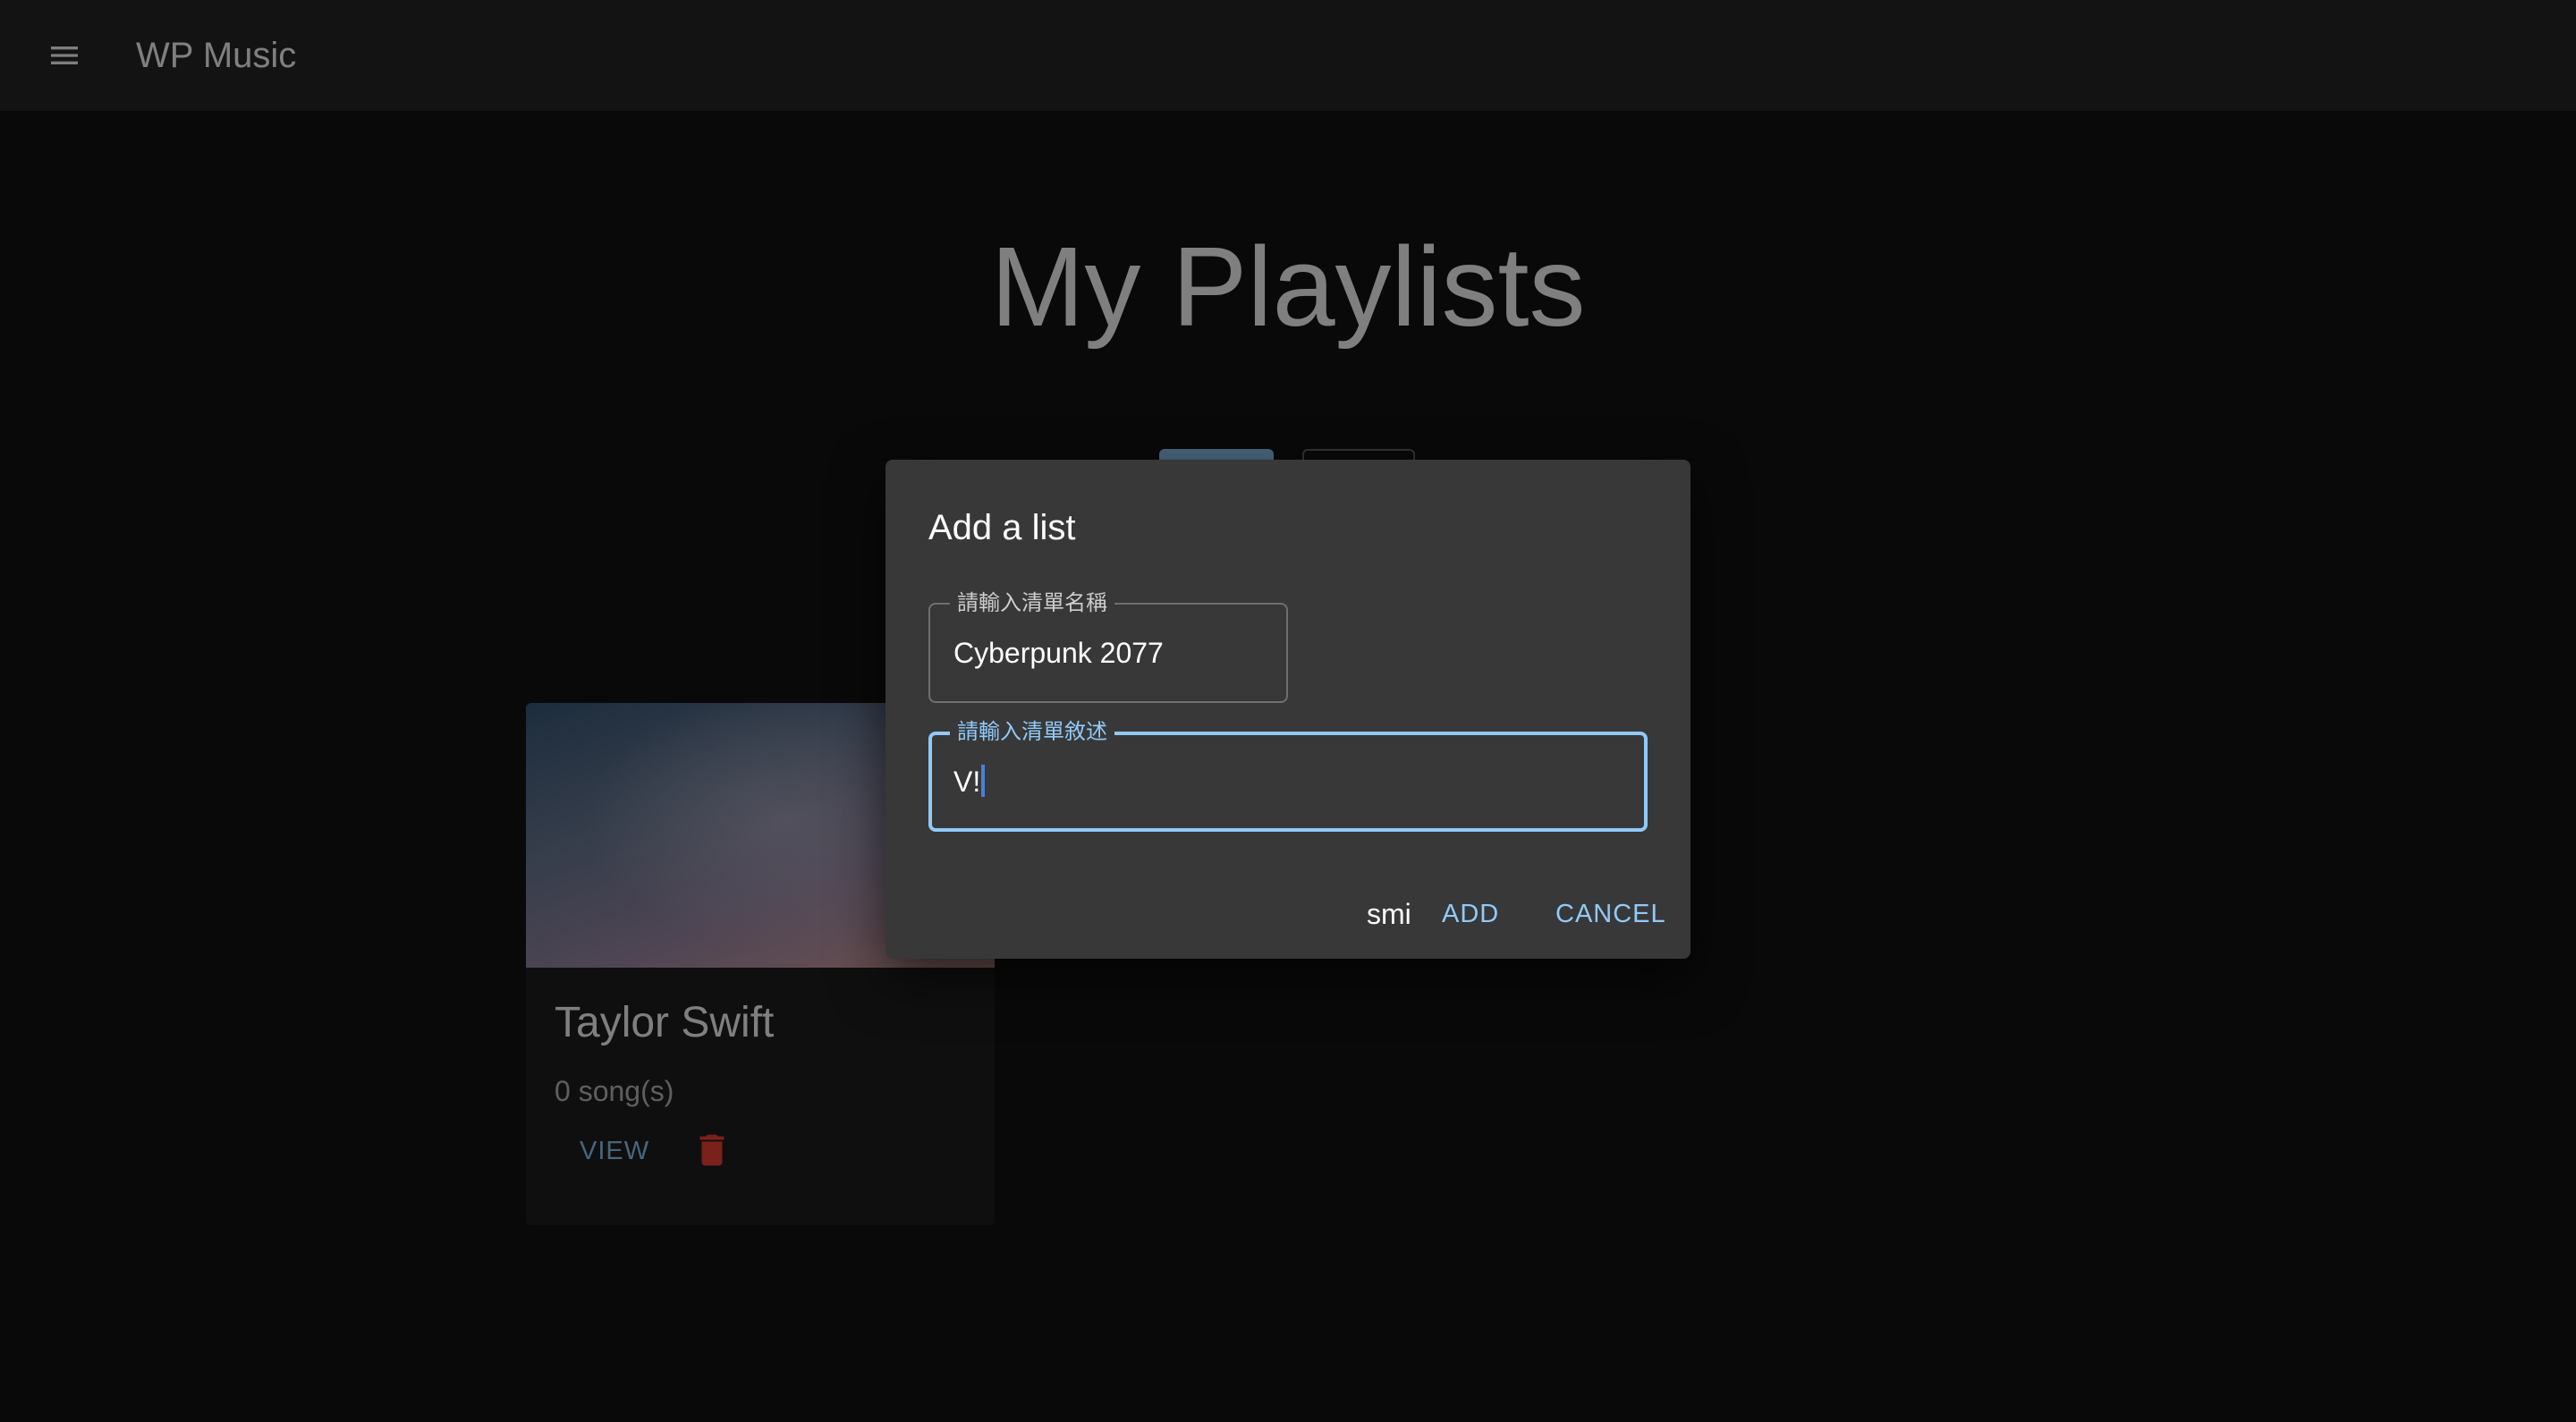 This screenshot has width=2576, height=1422. Describe the element at coordinates (1610, 914) in the screenshot. I see `cancel-button: CANCEL` at that location.